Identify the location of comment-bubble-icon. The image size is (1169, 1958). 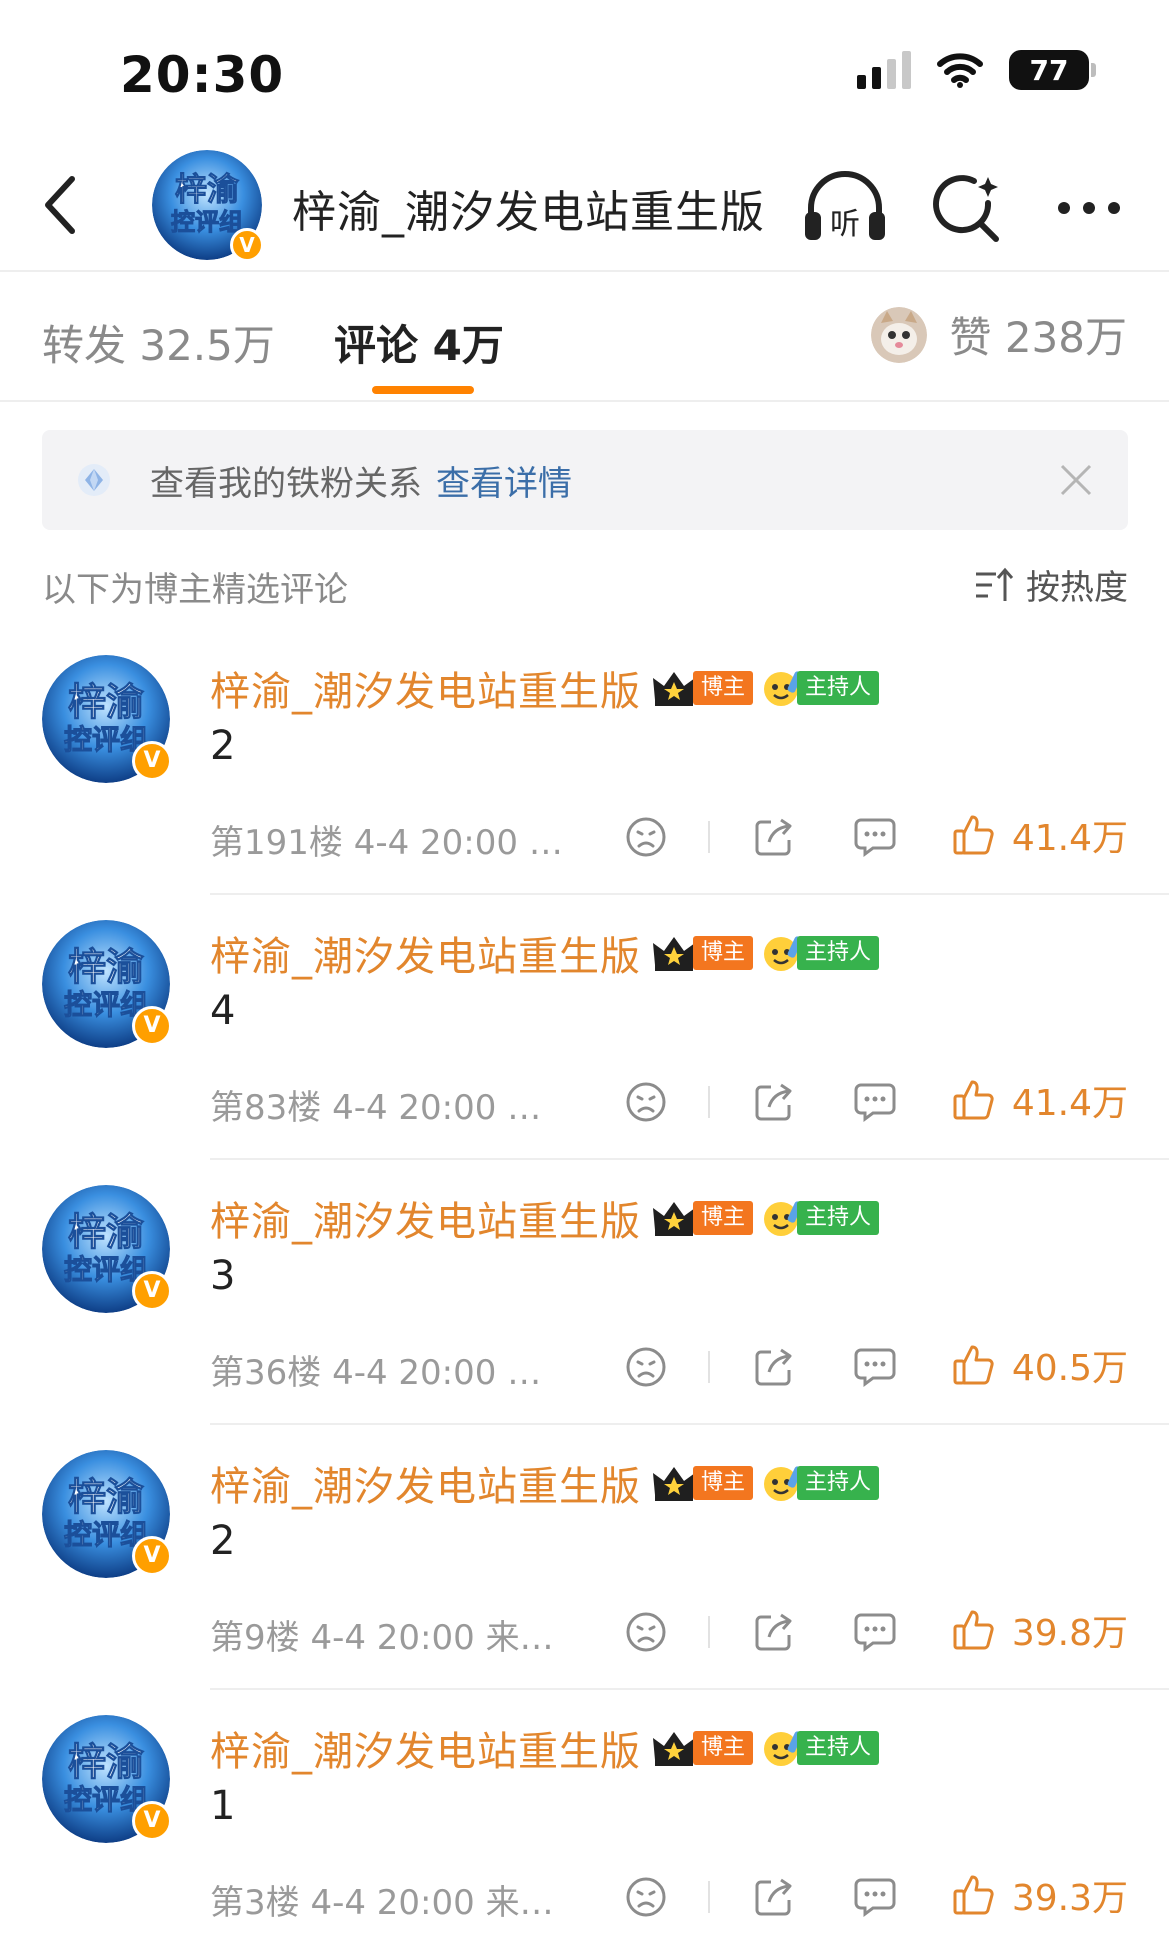
(875, 1632).